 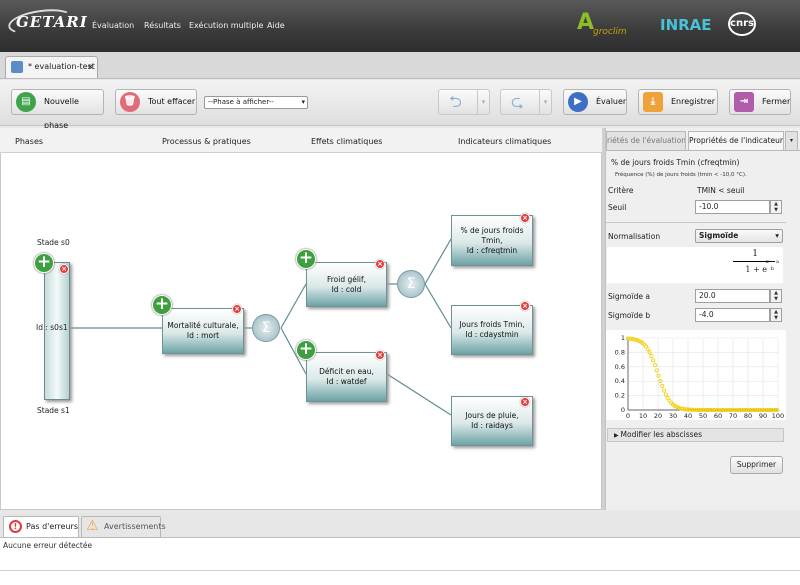 What do you see at coordinates (57, 109) in the screenshot?
I see `new-phase-button: ▤ Nouvelle phase` at bounding box center [57, 109].